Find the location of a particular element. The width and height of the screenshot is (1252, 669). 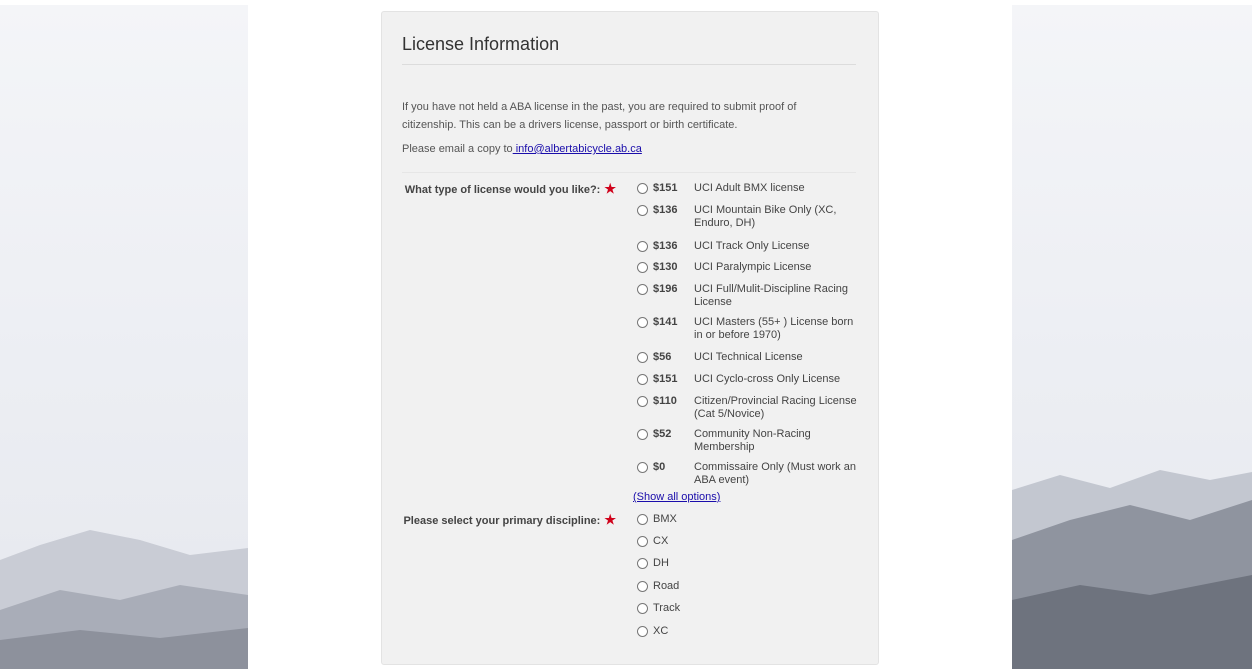

license-option-7: $151 UCI Cyclo-cross Only License is located at coordinates (748, 379).